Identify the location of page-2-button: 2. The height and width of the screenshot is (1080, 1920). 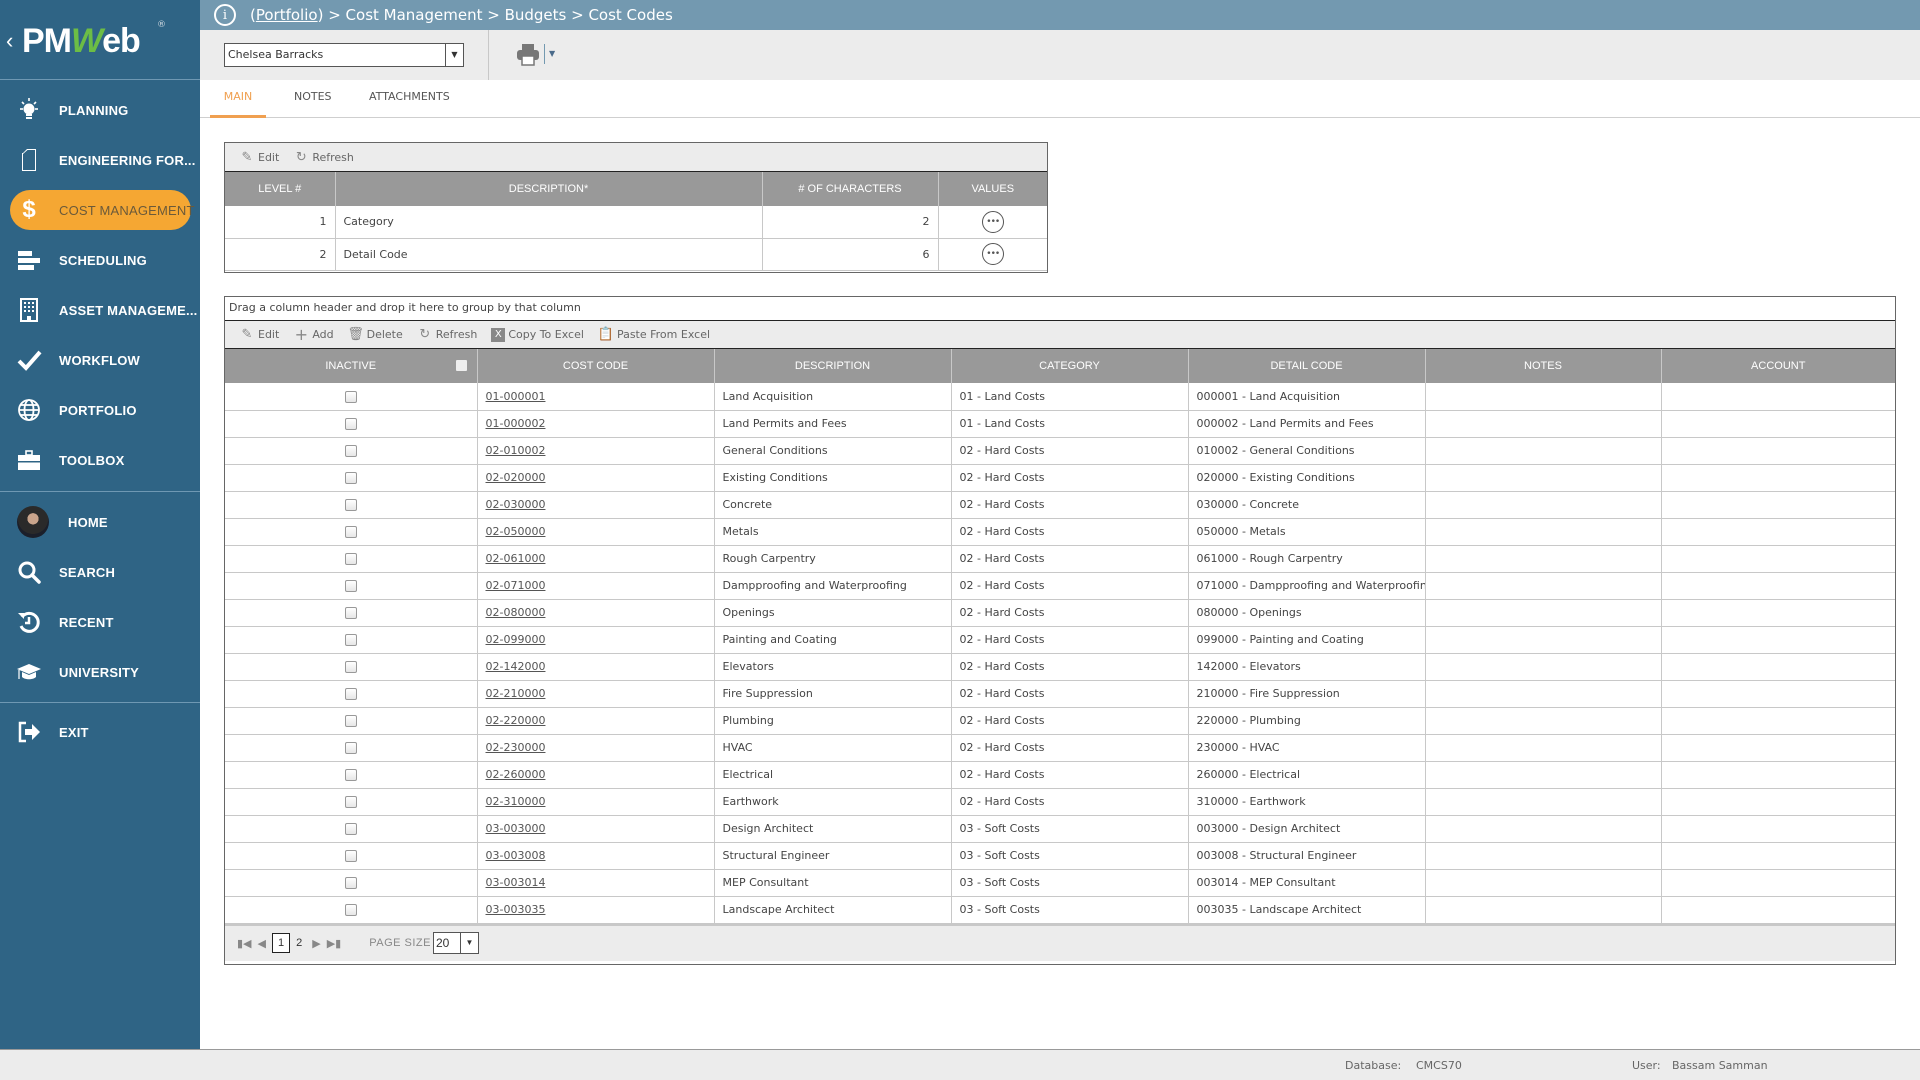
(299, 943).